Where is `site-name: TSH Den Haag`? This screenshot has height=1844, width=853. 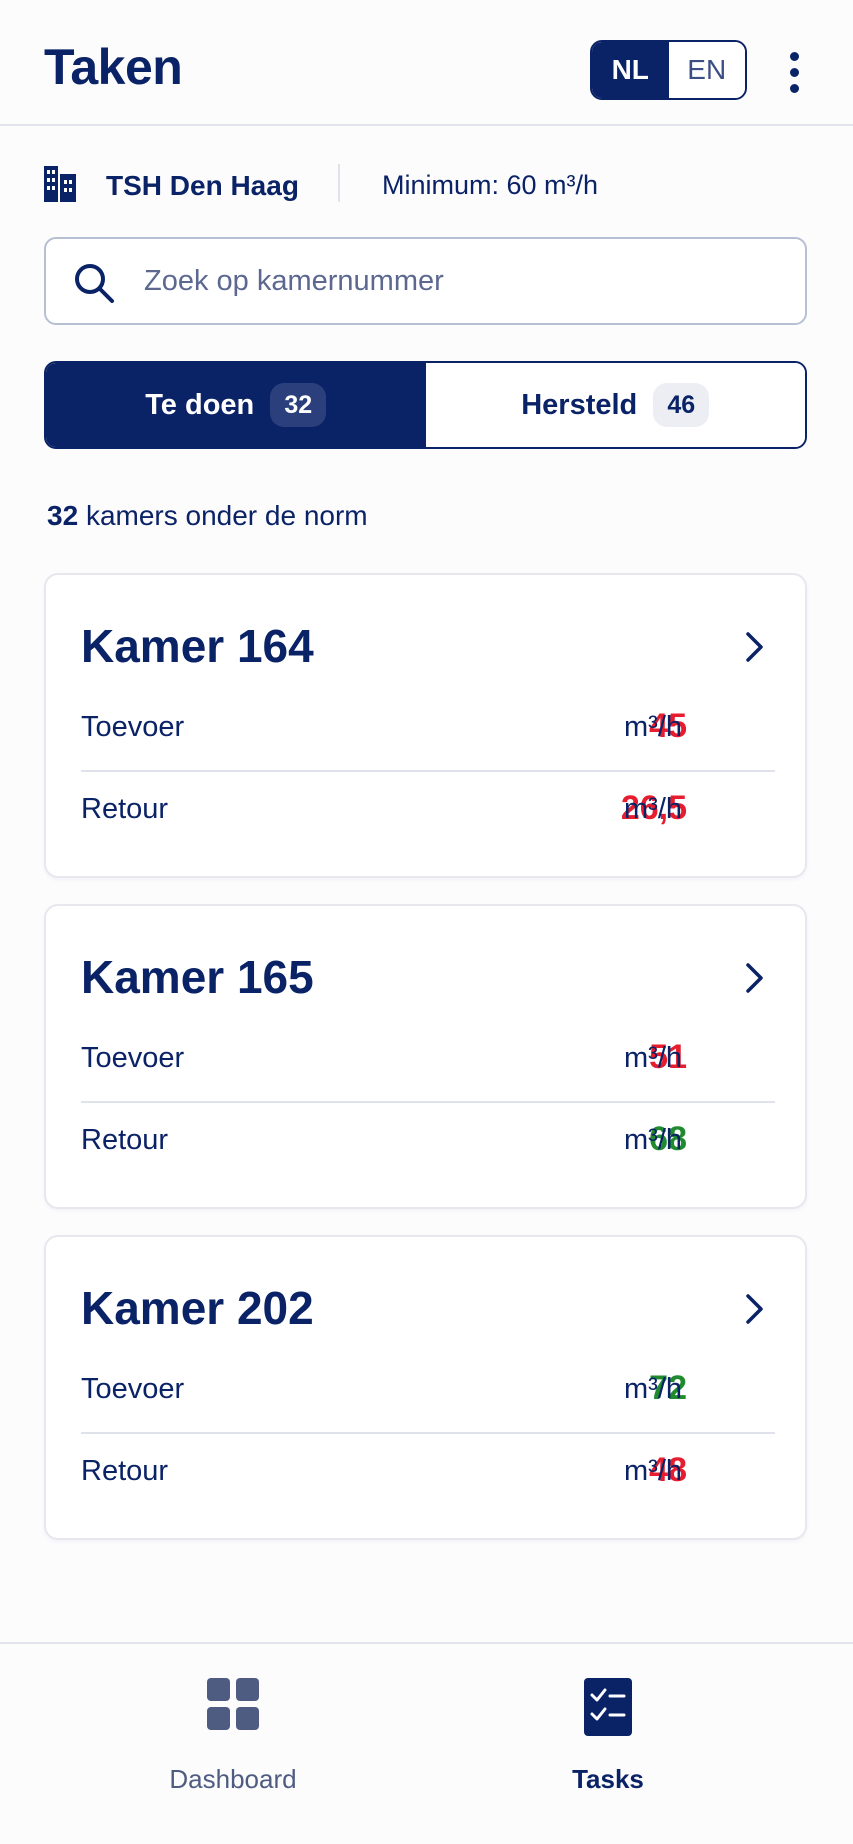 site-name: TSH Den Haag is located at coordinates (202, 185).